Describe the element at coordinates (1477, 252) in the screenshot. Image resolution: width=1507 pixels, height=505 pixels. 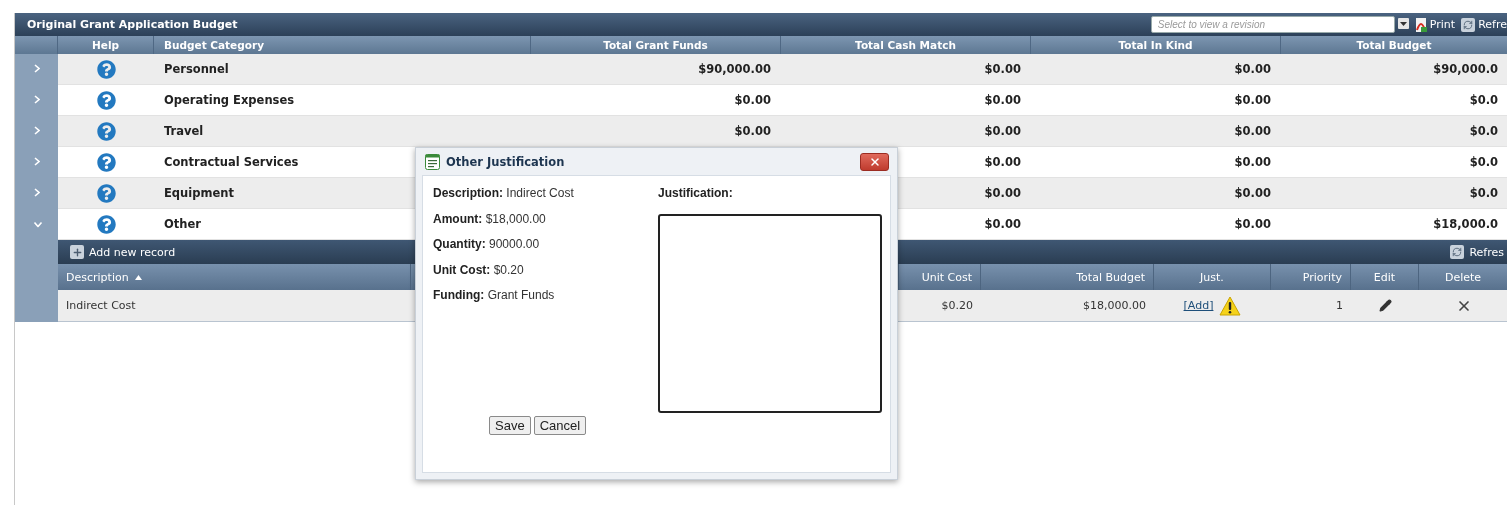
I see `refresh-button: Refres` at that location.